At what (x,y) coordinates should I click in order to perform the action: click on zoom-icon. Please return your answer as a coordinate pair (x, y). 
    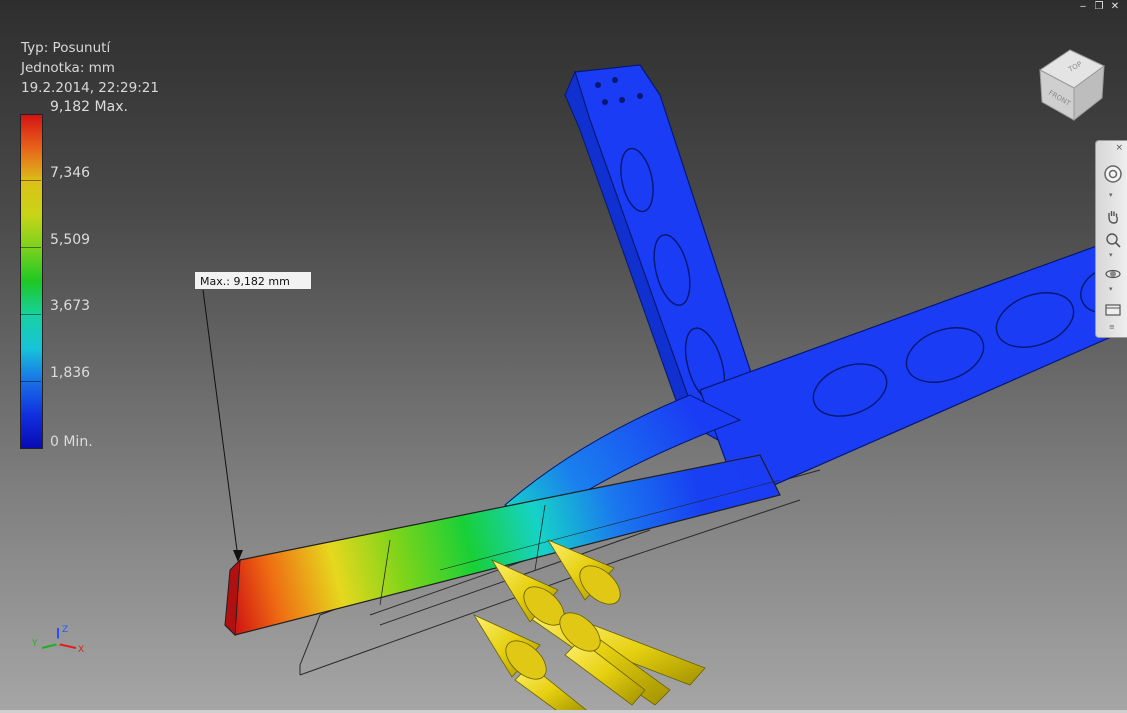
    Looking at the image, I should click on (1113, 240).